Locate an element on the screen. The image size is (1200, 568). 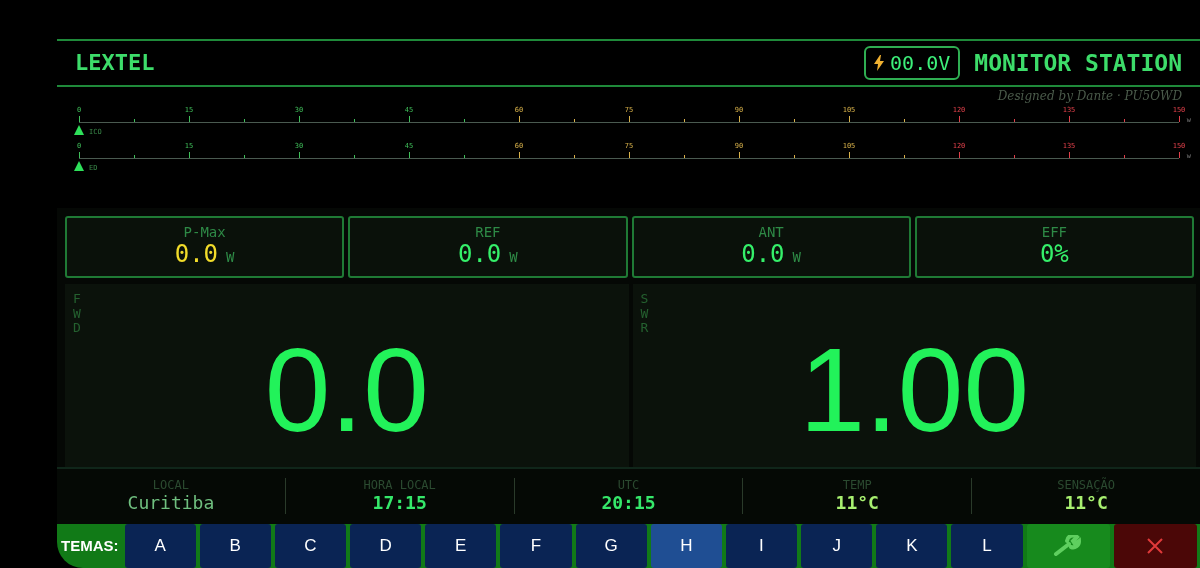
theme-button: J is located at coordinates (837, 546).